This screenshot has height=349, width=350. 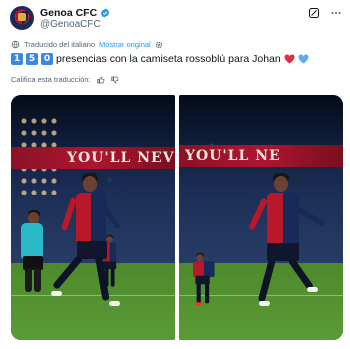 What do you see at coordinates (100, 79) in the screenshot?
I see `thumbs-up-icon` at bounding box center [100, 79].